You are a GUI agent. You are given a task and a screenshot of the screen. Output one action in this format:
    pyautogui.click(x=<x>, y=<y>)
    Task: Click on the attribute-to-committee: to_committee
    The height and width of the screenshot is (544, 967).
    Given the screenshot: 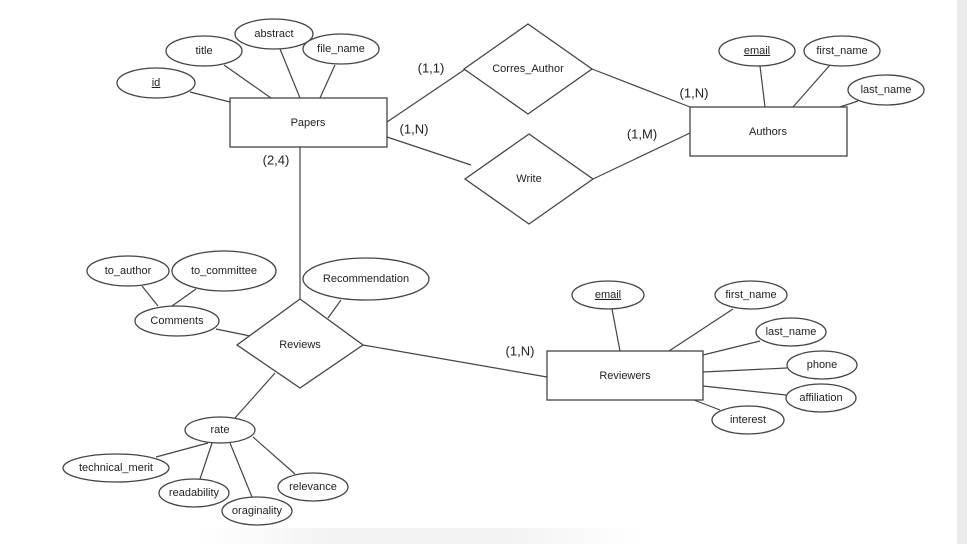 What is the action you would take?
    pyautogui.click(x=224, y=271)
    